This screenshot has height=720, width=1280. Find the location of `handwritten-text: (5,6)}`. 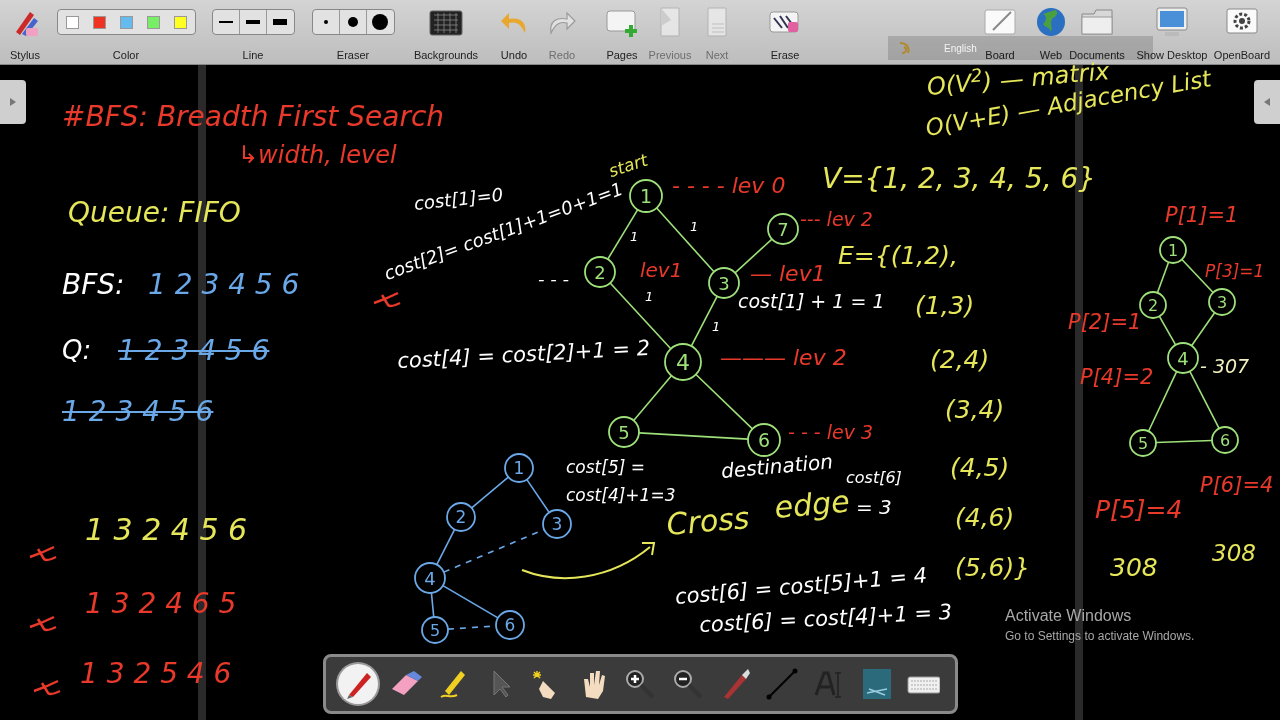

handwritten-text: (5,6)} is located at coordinates (993, 567).